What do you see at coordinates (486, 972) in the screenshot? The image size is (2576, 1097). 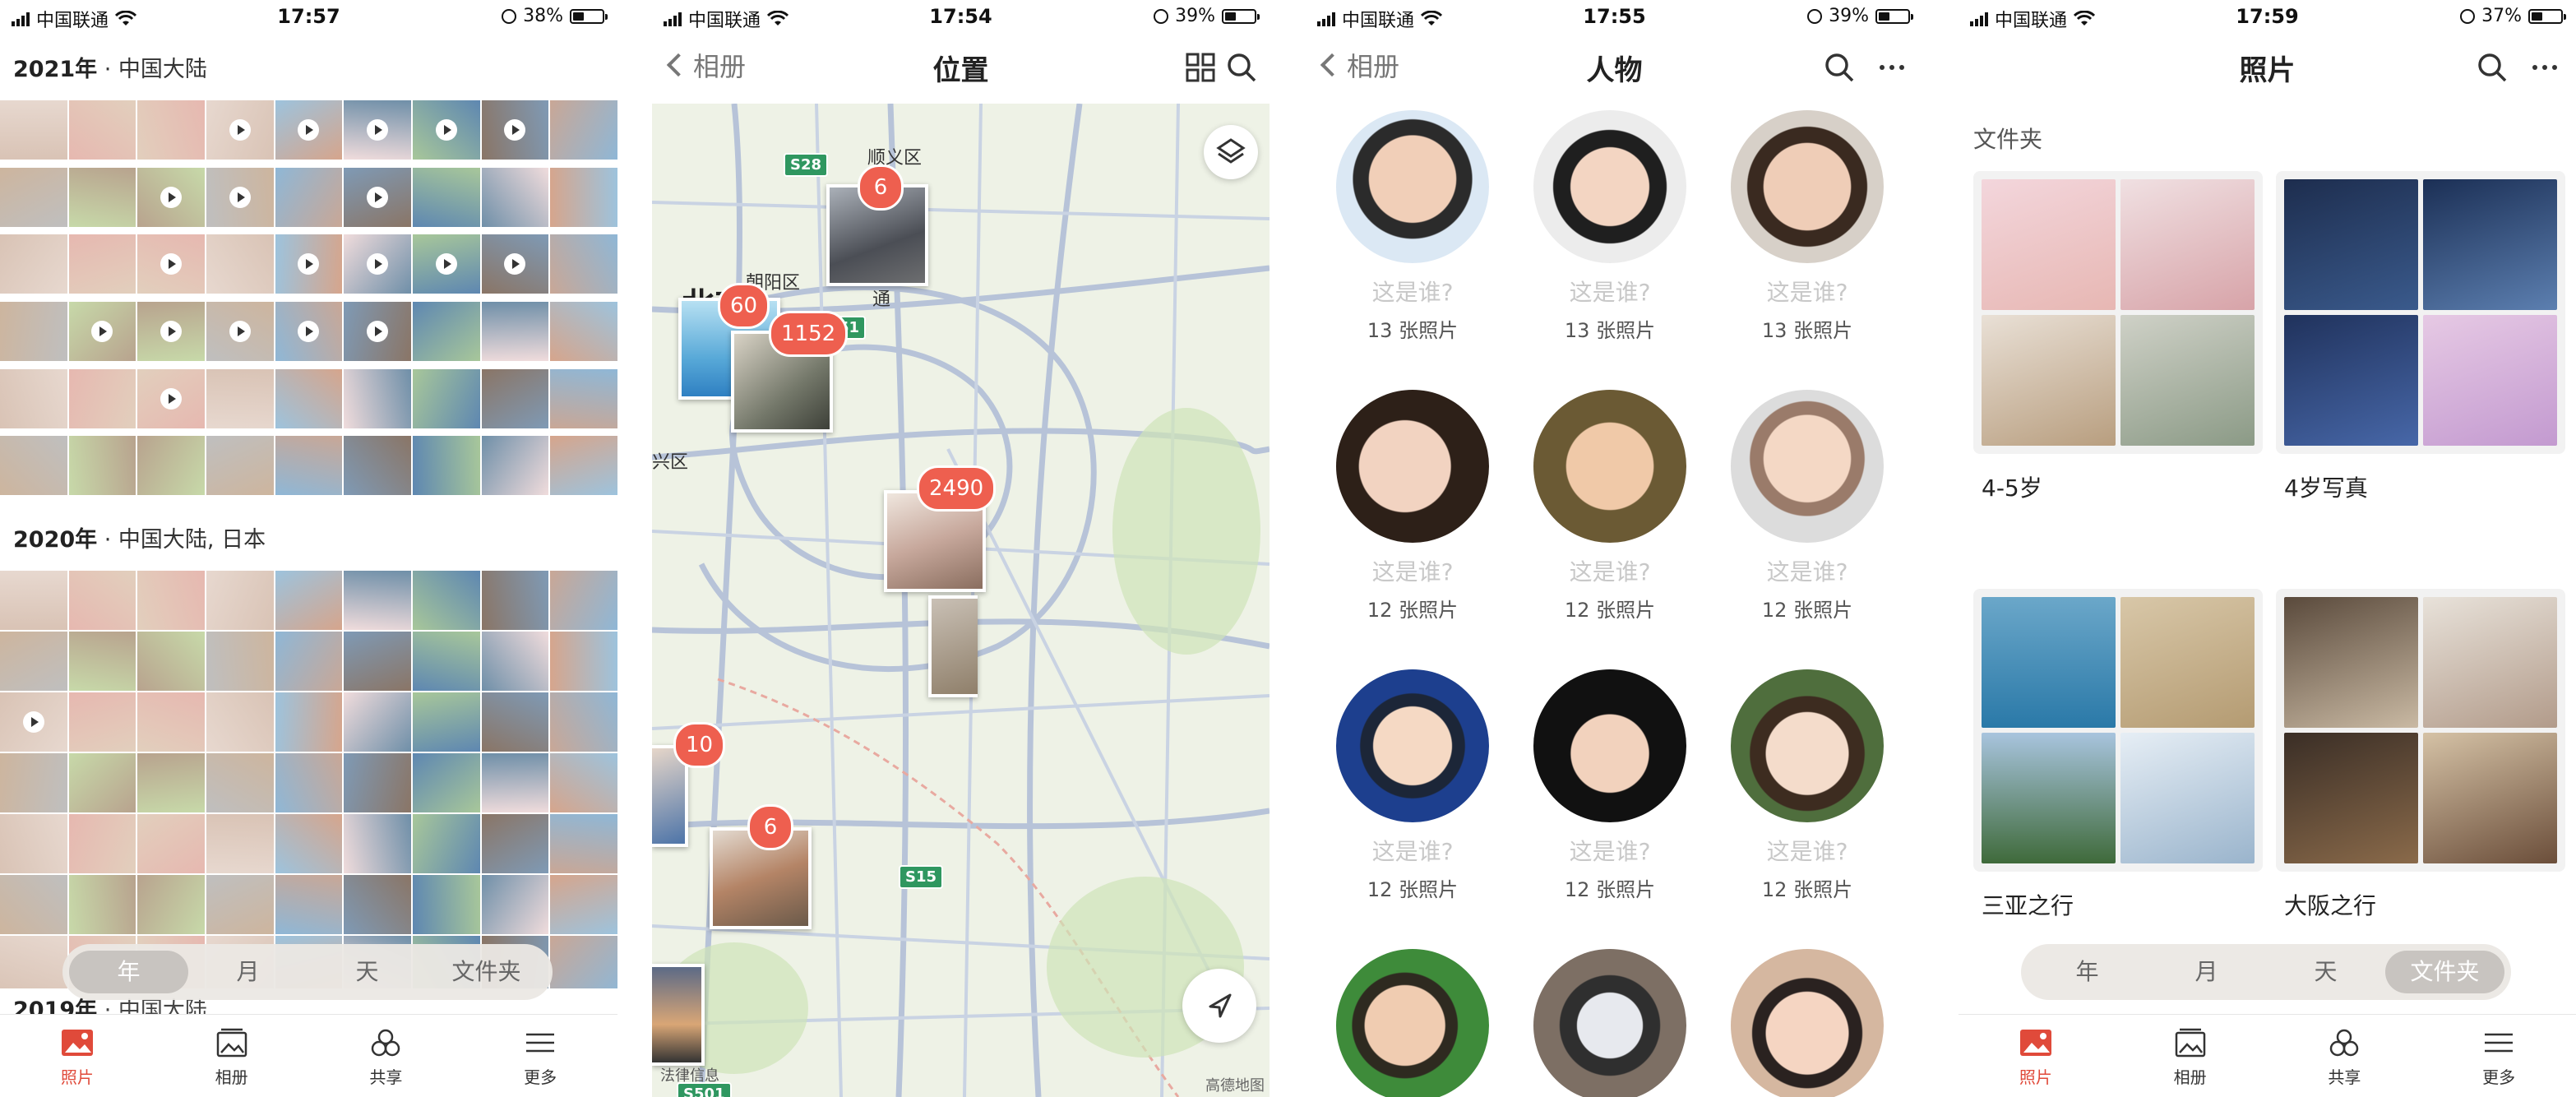 I see `segment-folder: 文件夹` at bounding box center [486, 972].